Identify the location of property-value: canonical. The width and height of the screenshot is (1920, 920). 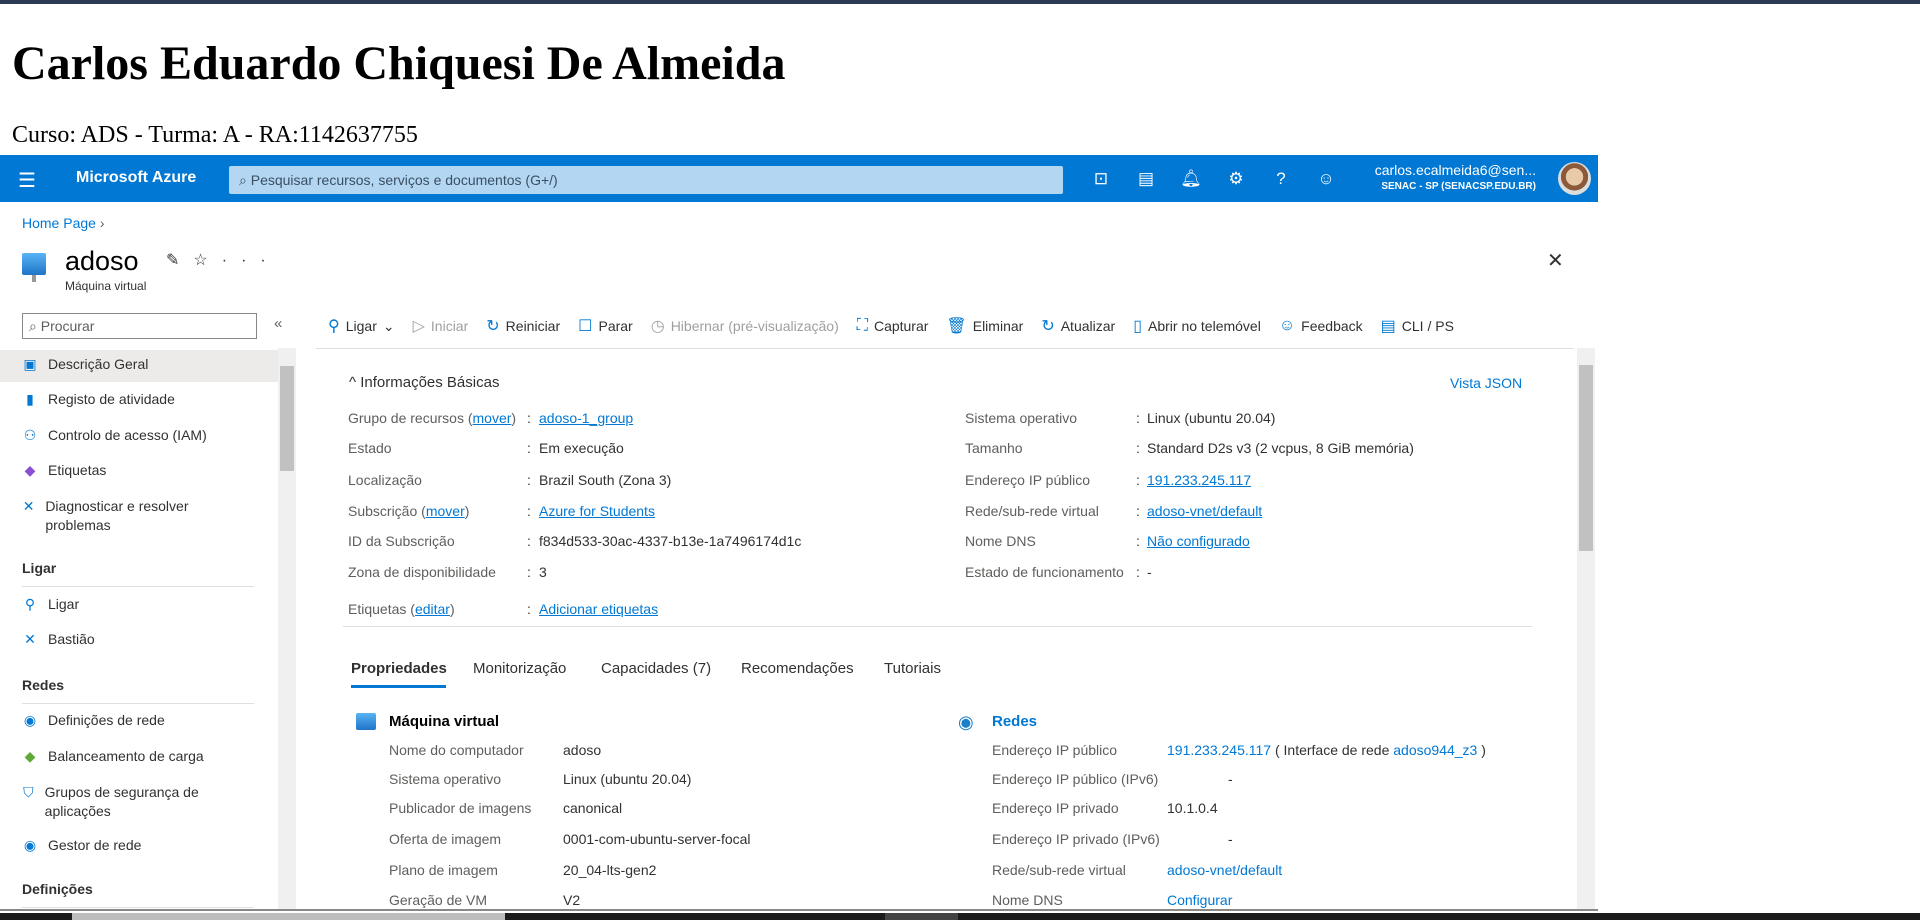
(593, 808).